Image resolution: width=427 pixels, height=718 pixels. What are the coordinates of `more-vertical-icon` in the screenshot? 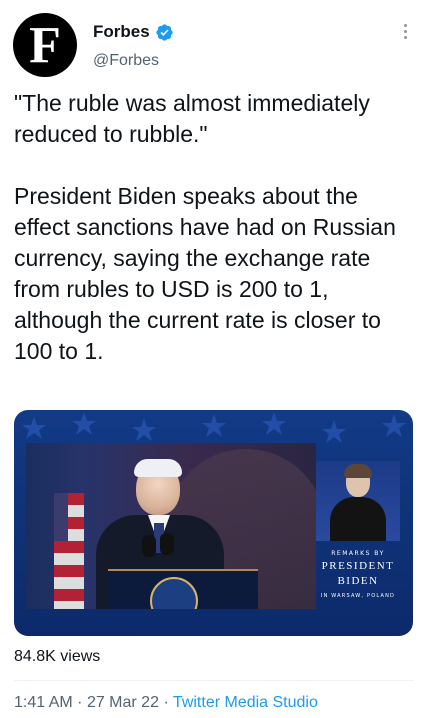 It's located at (406, 33).